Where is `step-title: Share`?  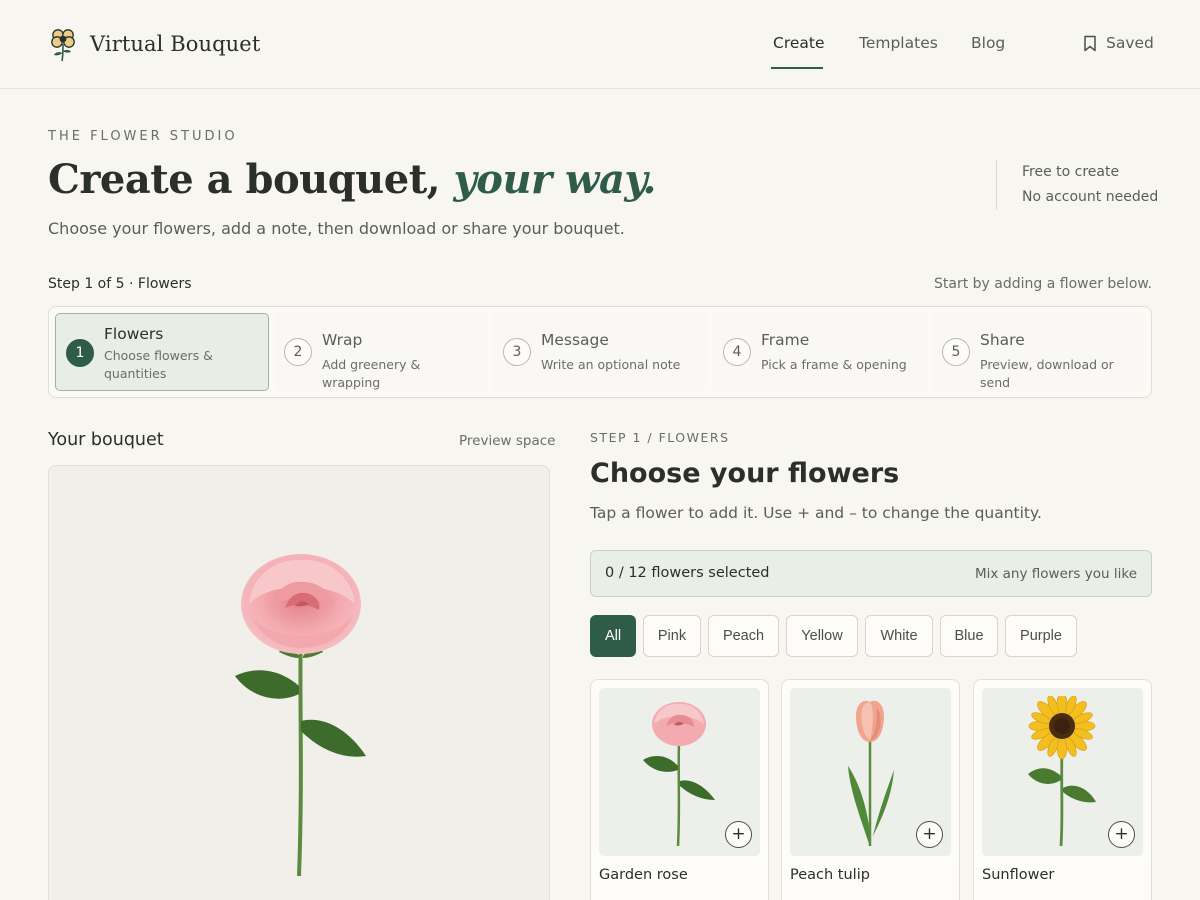
step-title: Share is located at coordinates (1002, 340).